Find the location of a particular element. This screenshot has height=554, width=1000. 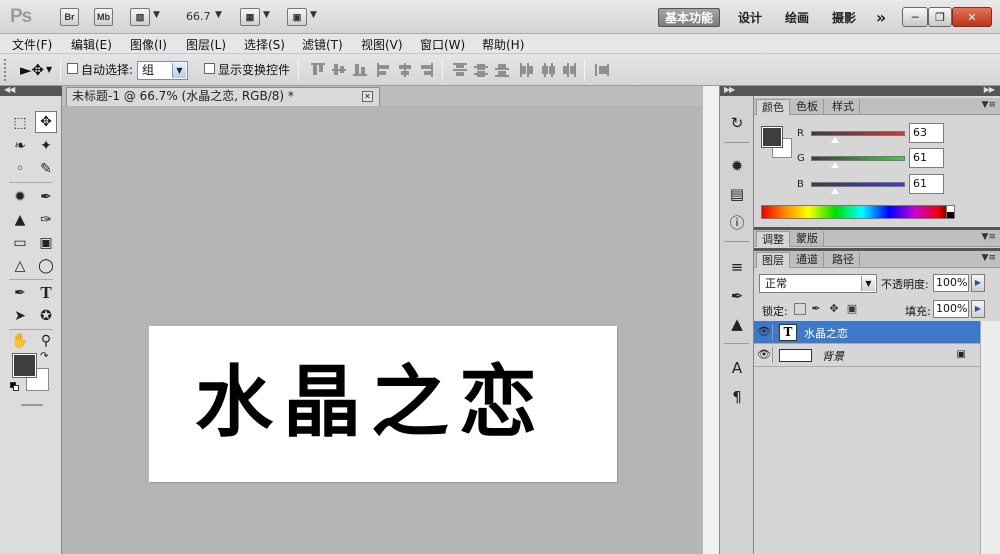

more-workspaces-icon: » is located at coordinates (881, 17).